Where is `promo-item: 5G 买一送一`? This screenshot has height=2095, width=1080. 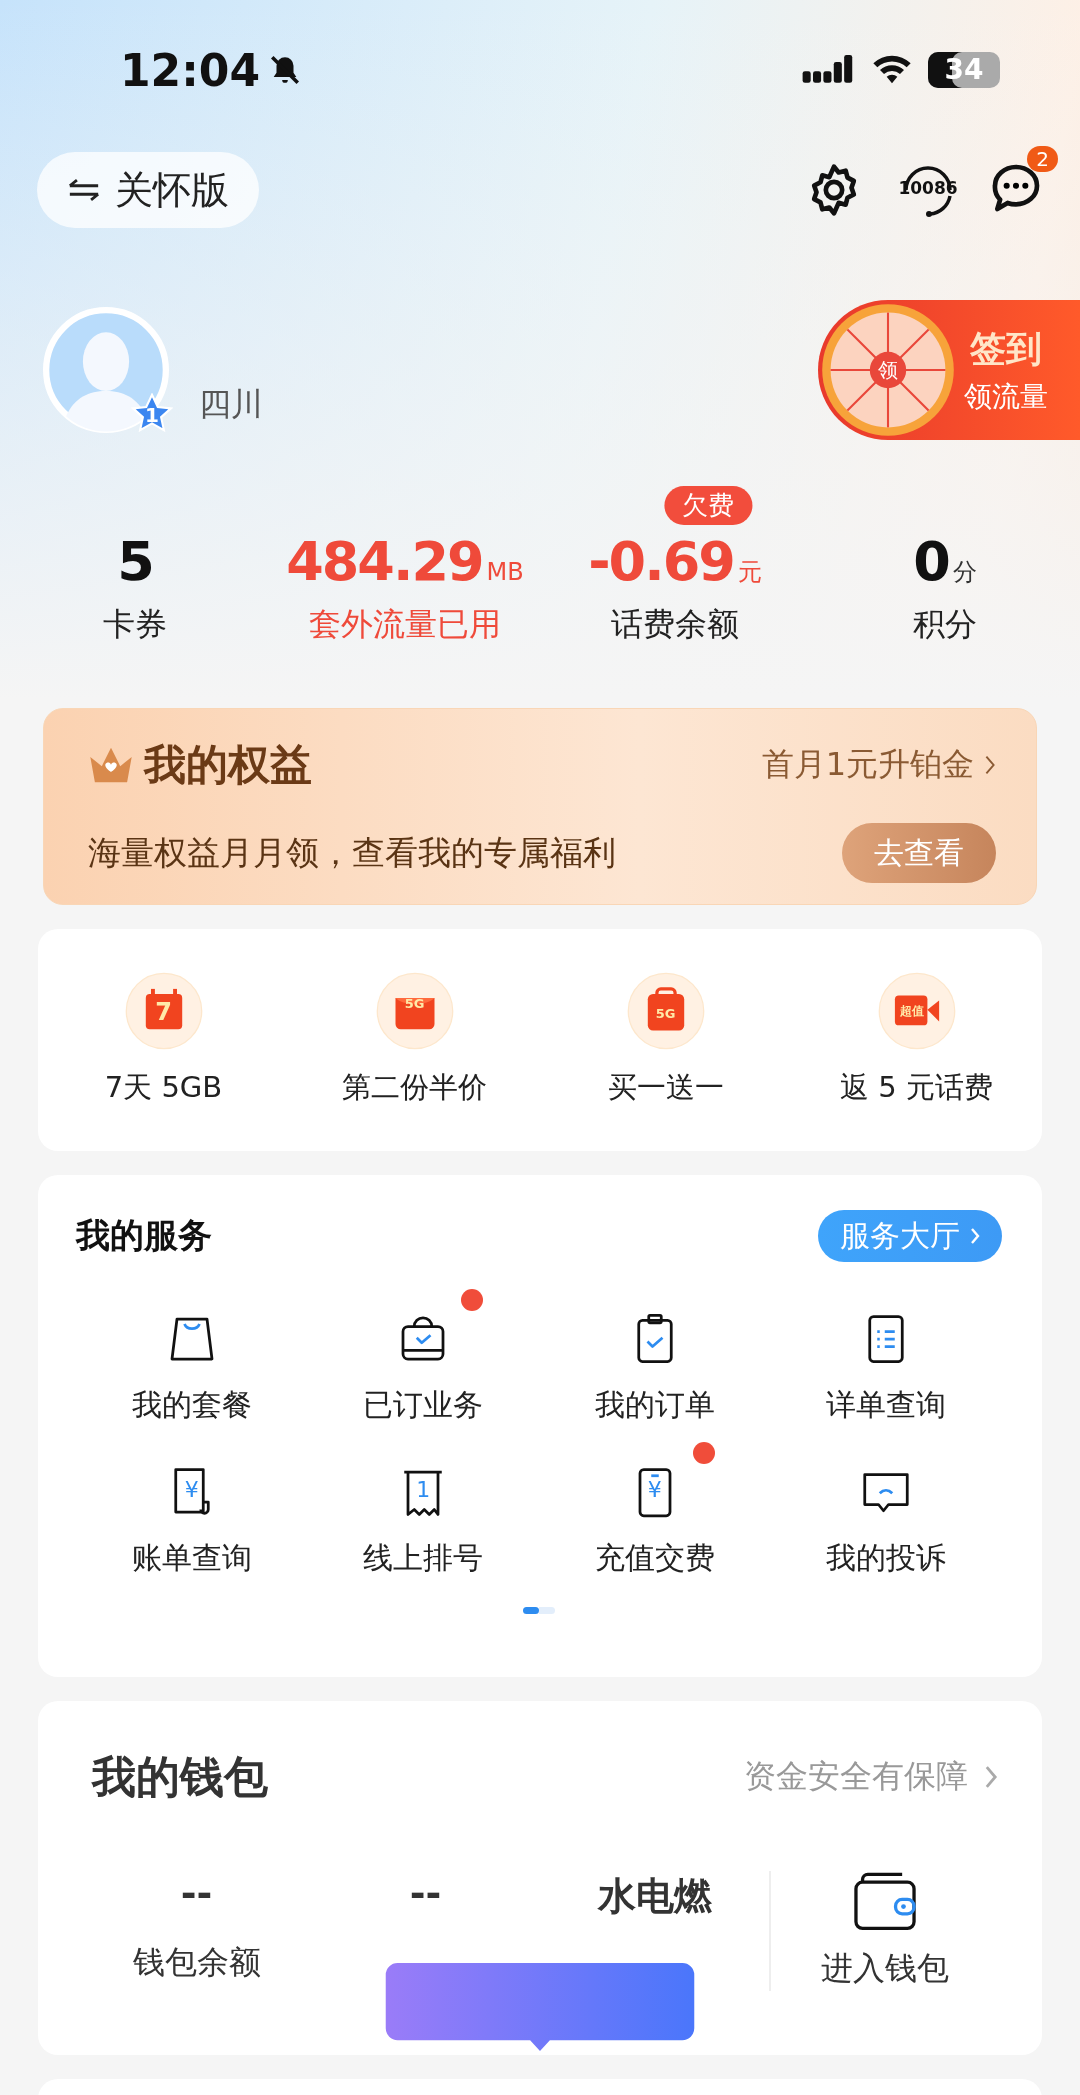
promo-item: 5G 买一送一 is located at coordinates (665, 1040).